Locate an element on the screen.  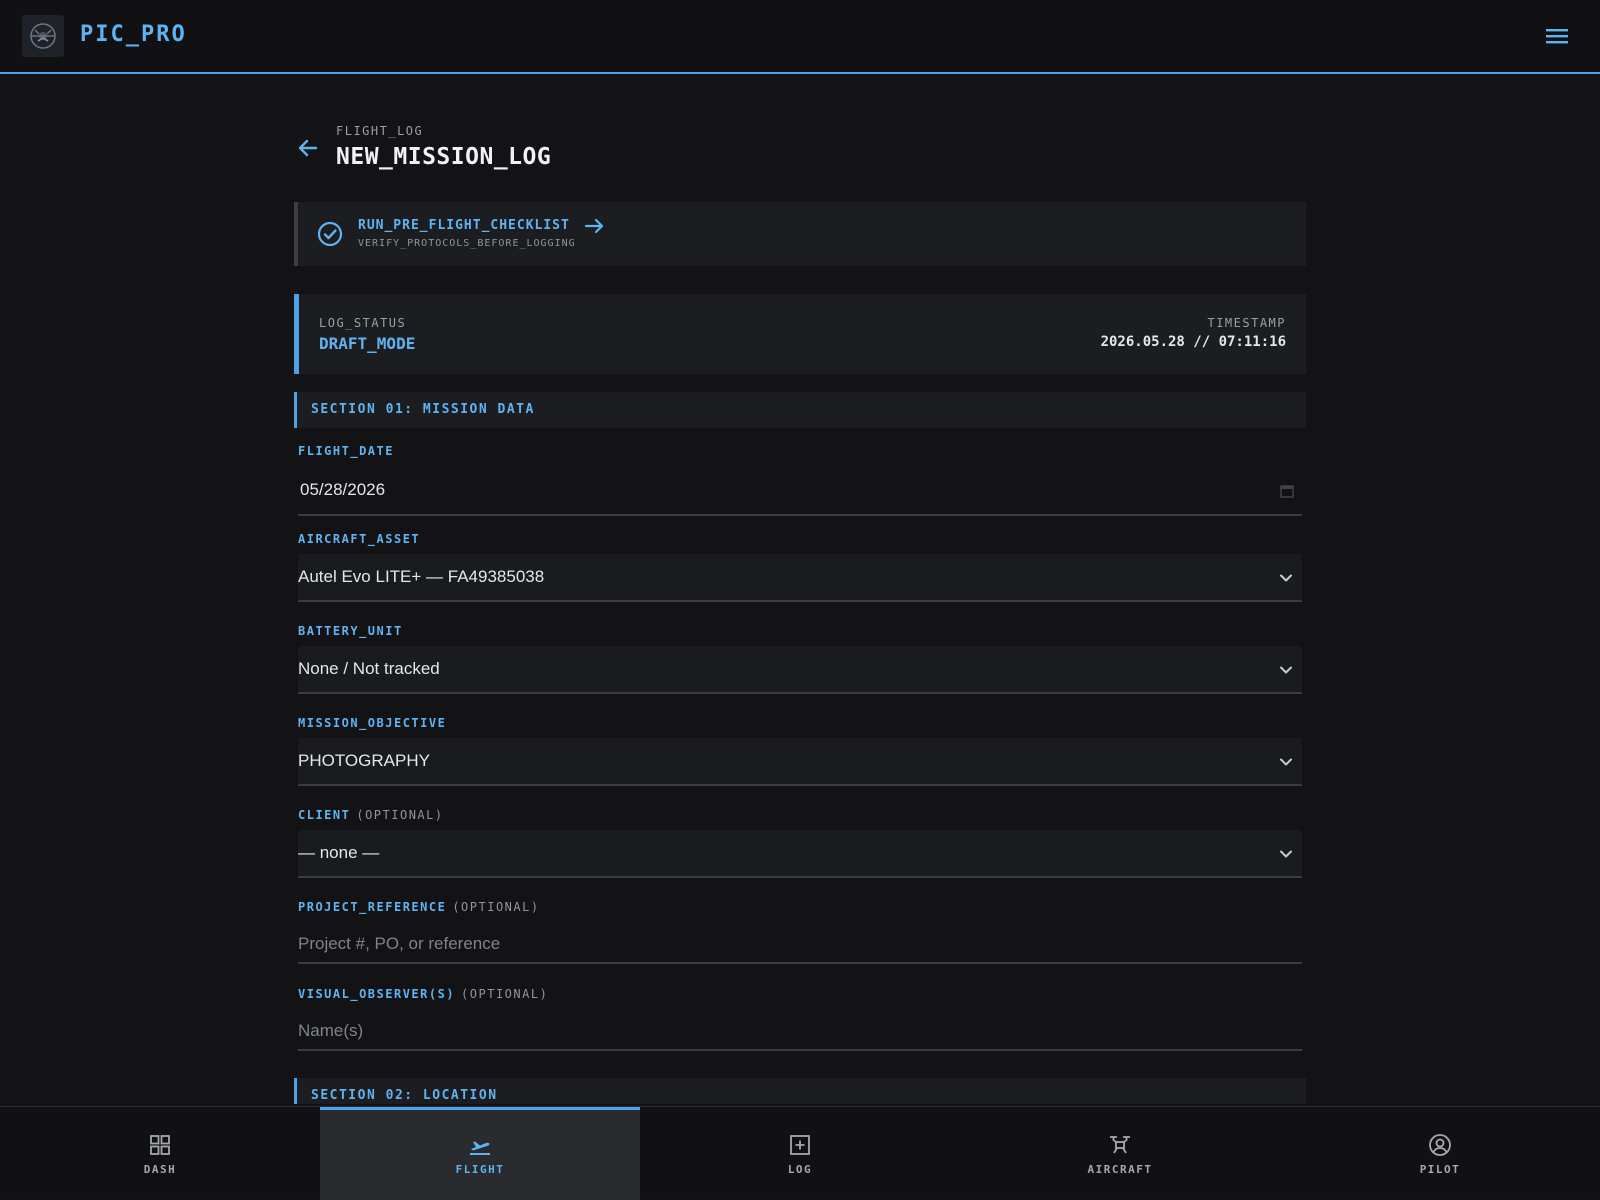
aircraft-asset-label-text: AIRCRAFT_ASSET is located at coordinates (359, 539).